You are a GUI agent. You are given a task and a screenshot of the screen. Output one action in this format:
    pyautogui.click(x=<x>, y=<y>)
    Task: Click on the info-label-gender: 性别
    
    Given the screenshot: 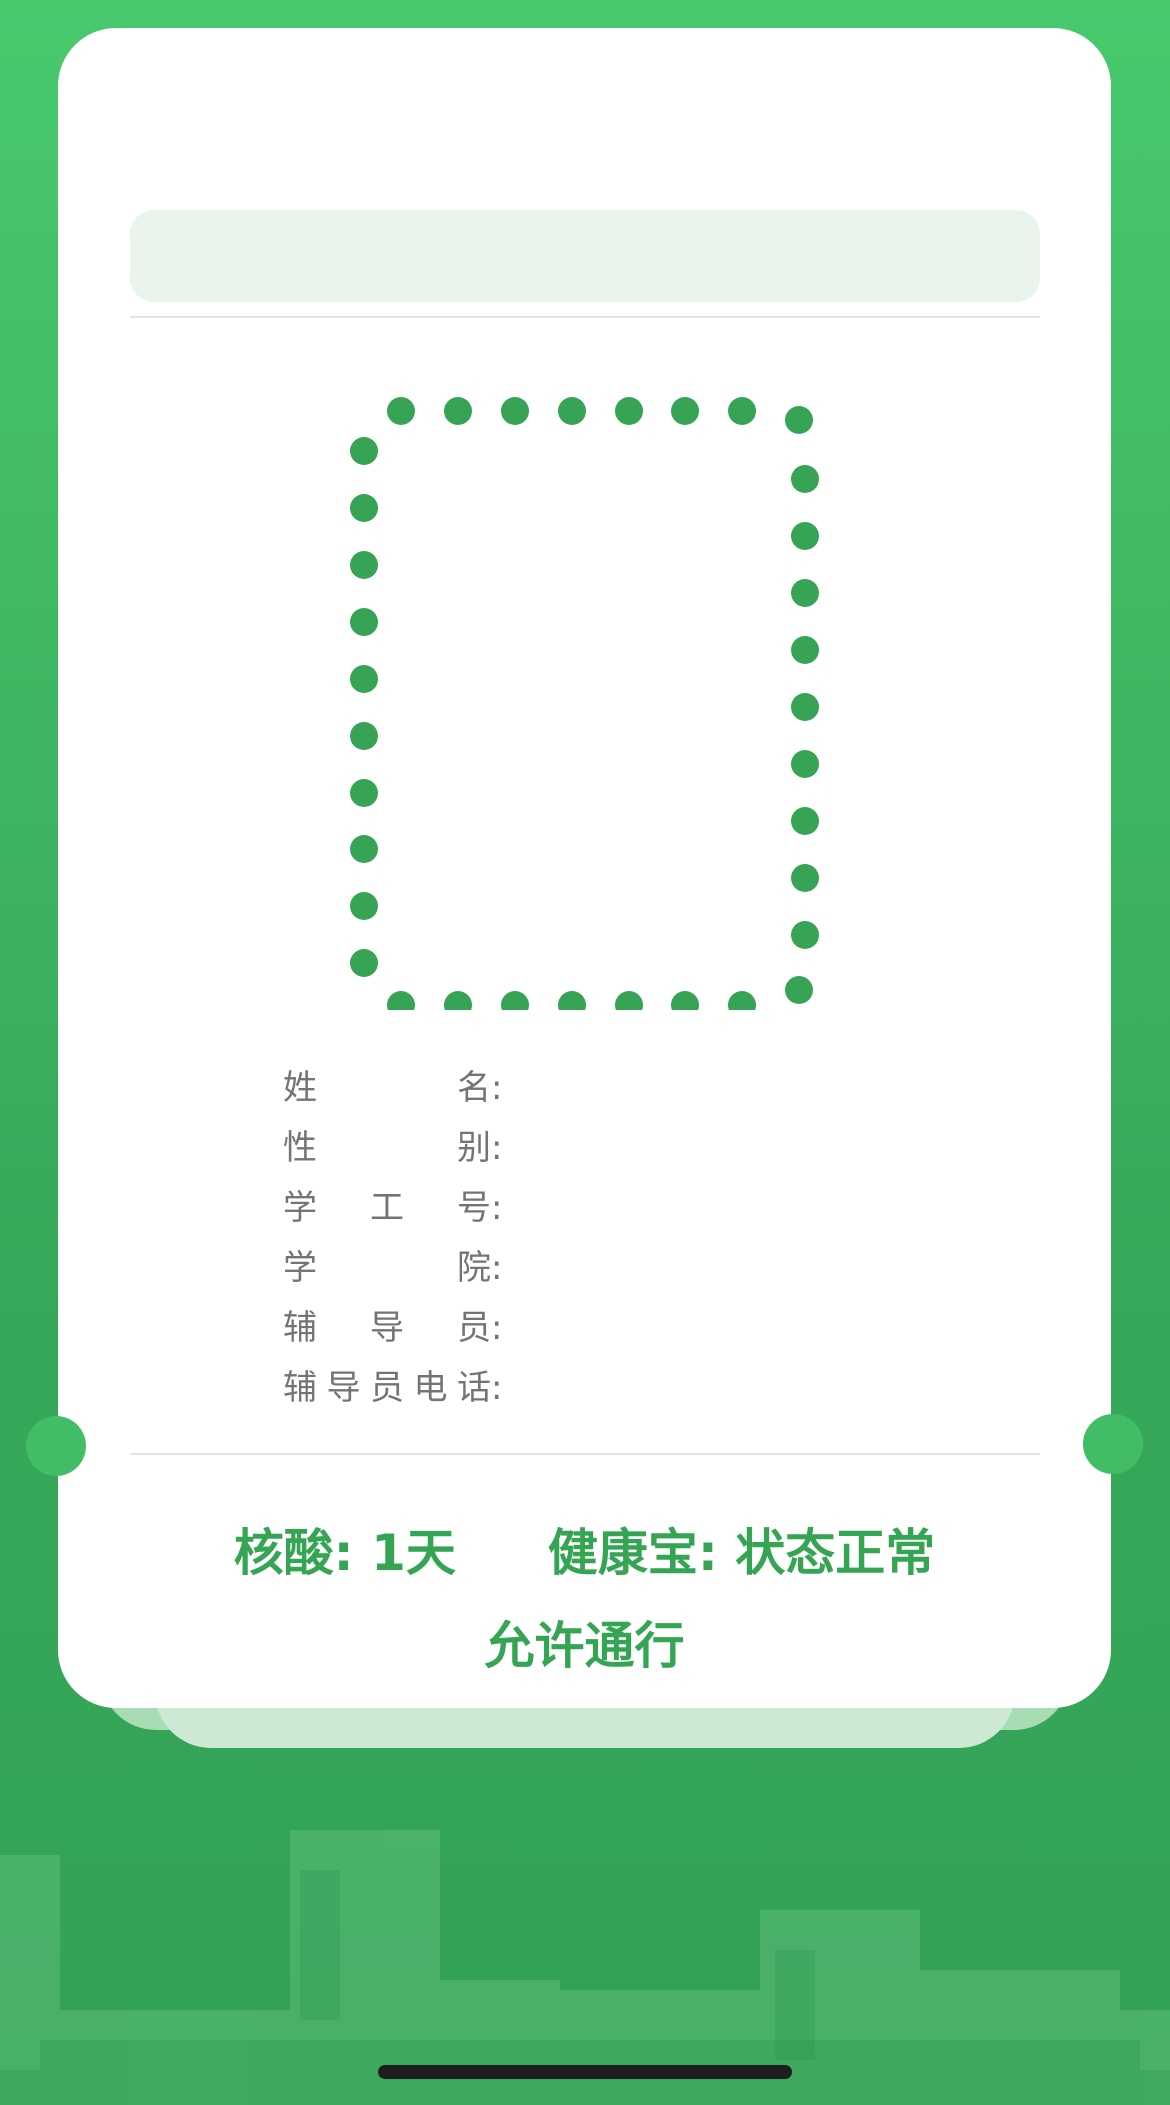 What is the action you would take?
    pyautogui.click(x=387, y=1148)
    